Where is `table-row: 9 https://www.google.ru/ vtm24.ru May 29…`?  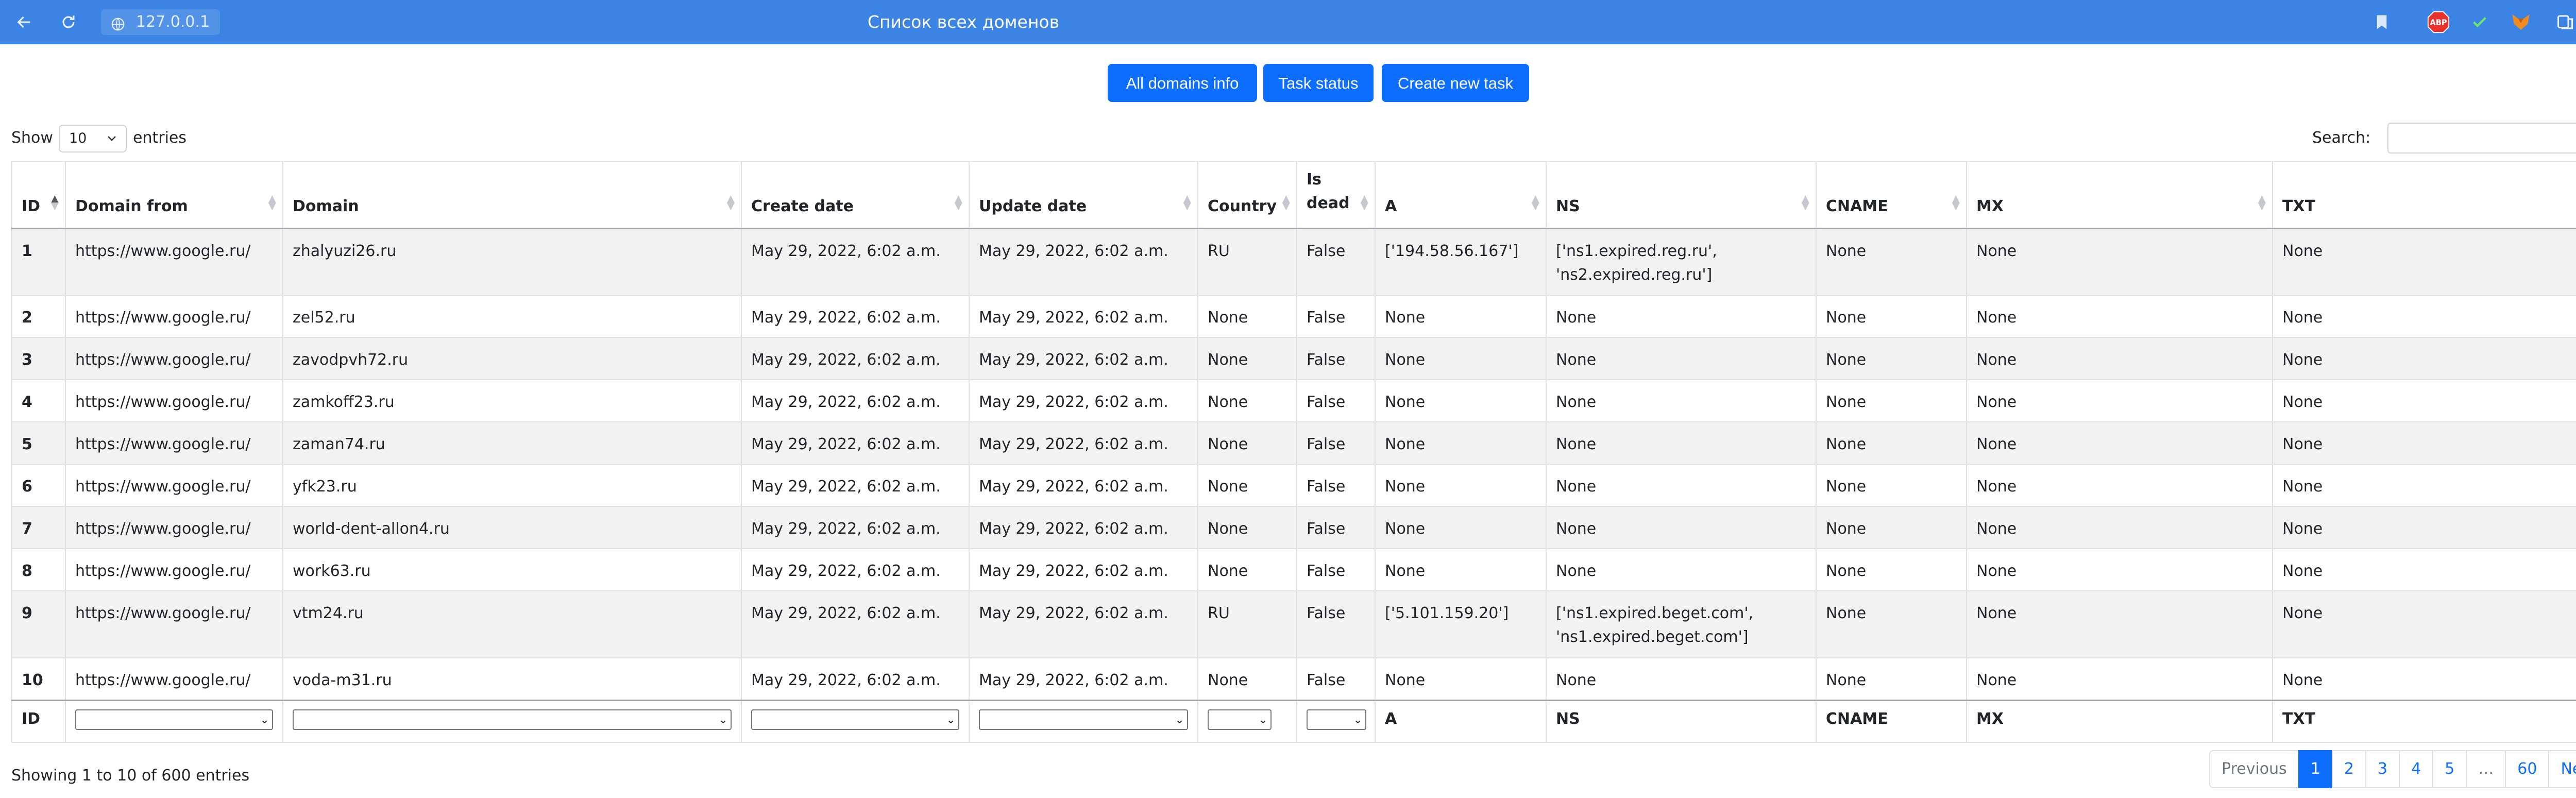 table-row: 9 https://www.google.ru/ vtm24.ru May 29… is located at coordinates (1293, 624).